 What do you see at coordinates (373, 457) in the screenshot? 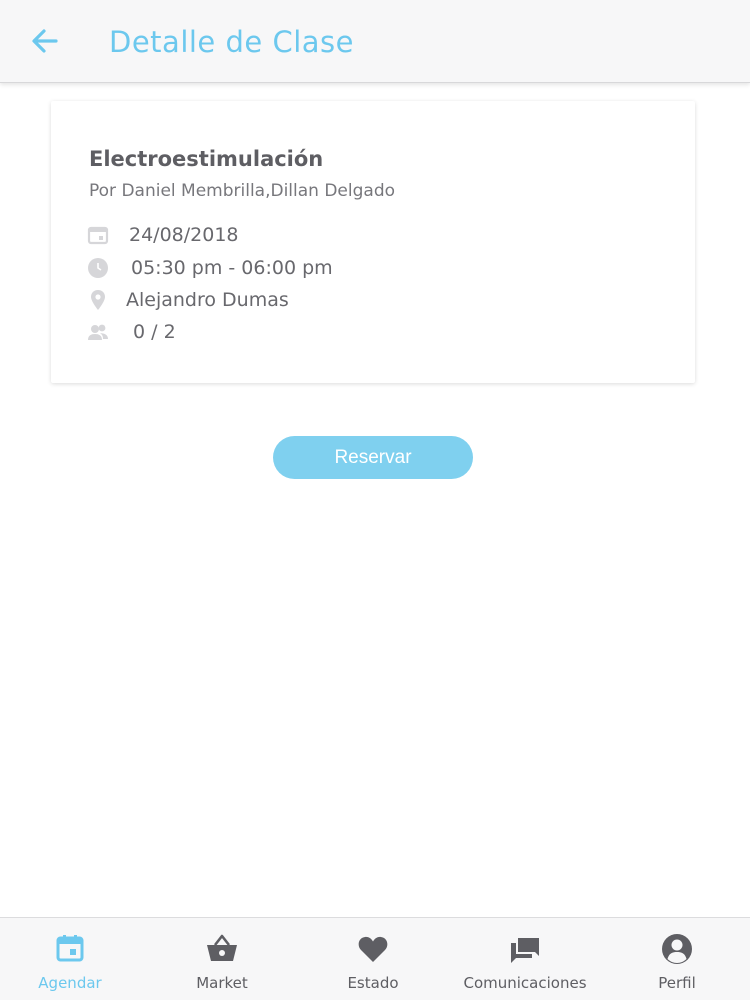
I see `reserve-button: Reservar` at bounding box center [373, 457].